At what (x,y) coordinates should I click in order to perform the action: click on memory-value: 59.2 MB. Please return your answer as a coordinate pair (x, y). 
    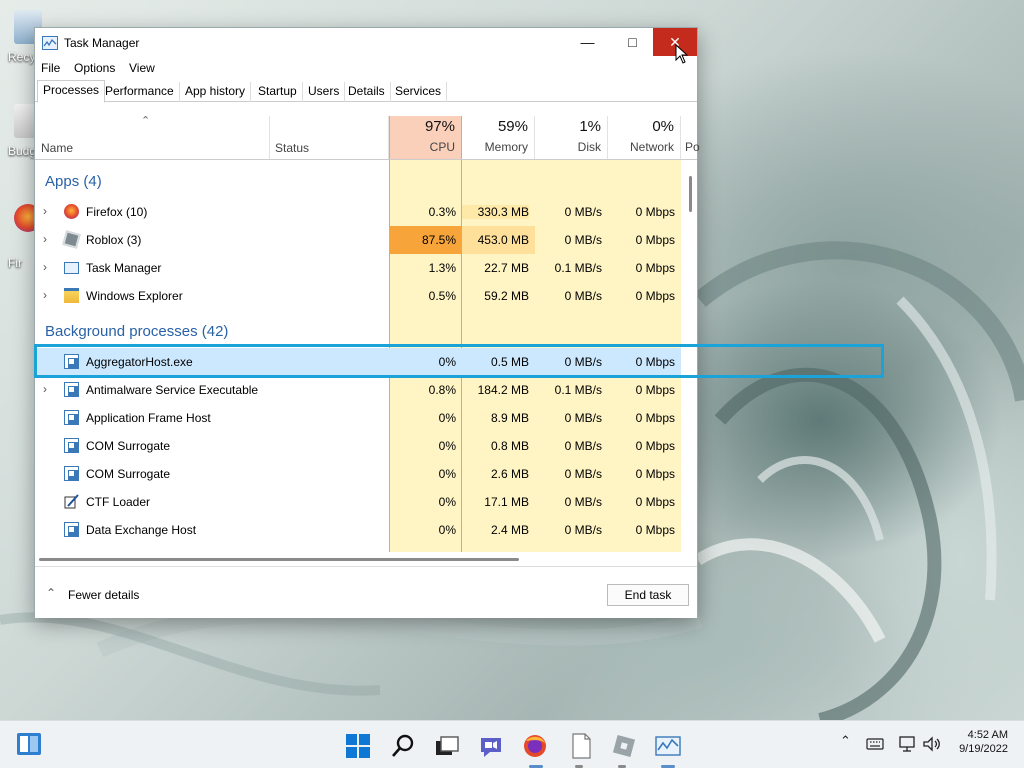
    Looking at the image, I should click on (506, 296).